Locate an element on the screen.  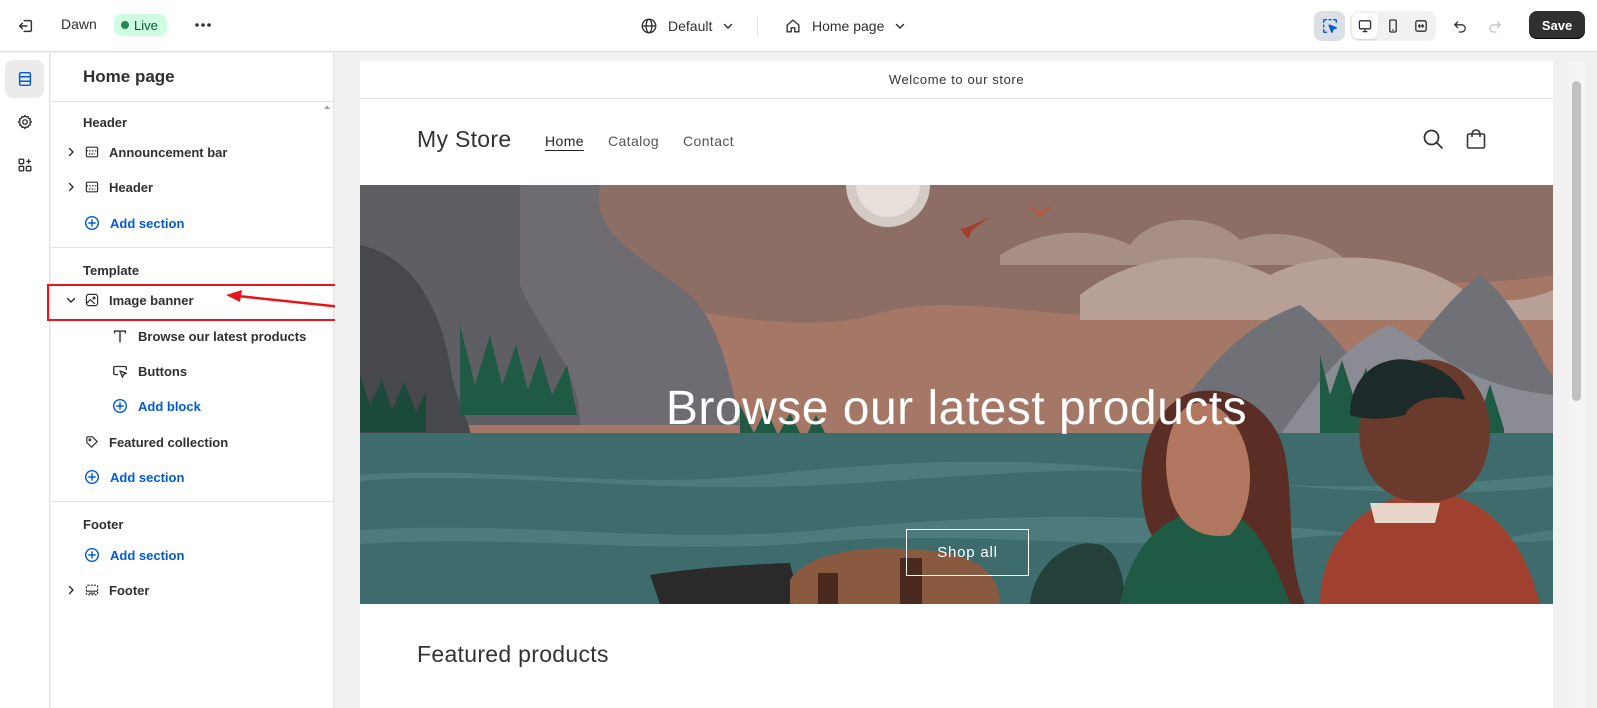
store-nav: Home Catalog Contact is located at coordinates (639, 141).